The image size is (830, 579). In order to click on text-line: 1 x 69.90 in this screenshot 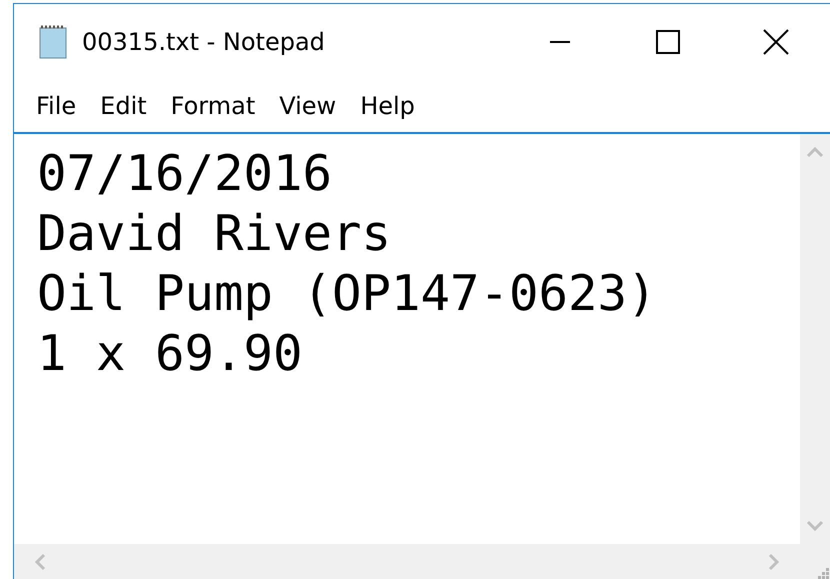, I will do `click(170, 354)`.